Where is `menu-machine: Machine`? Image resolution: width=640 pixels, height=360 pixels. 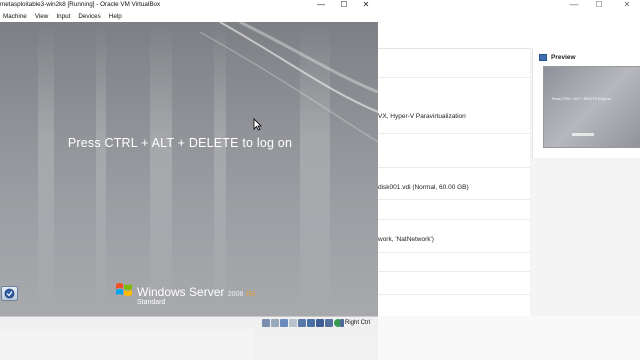
menu-machine: Machine is located at coordinates (15, 16).